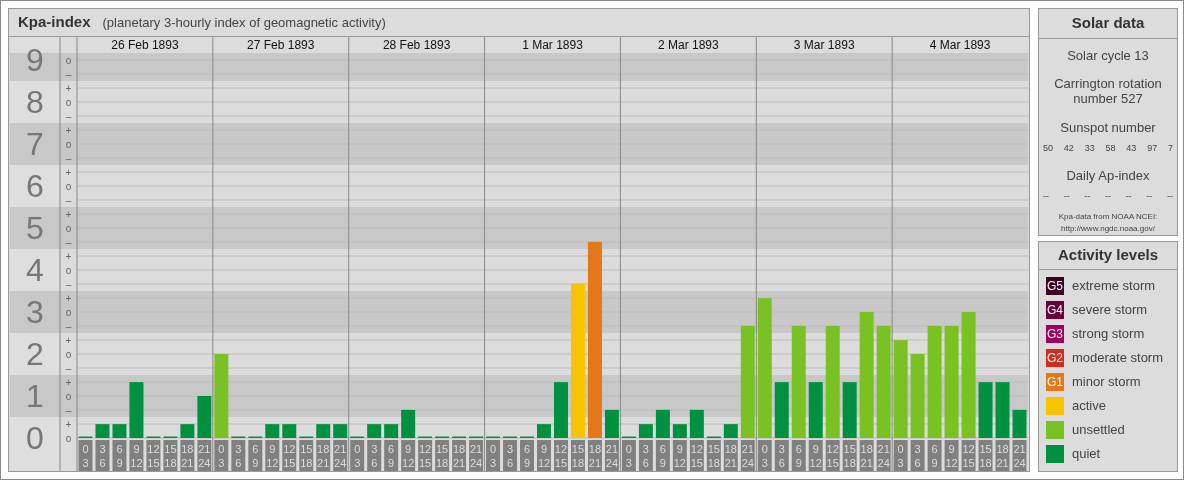  I want to click on level-label: strong storm, so click(1108, 334).